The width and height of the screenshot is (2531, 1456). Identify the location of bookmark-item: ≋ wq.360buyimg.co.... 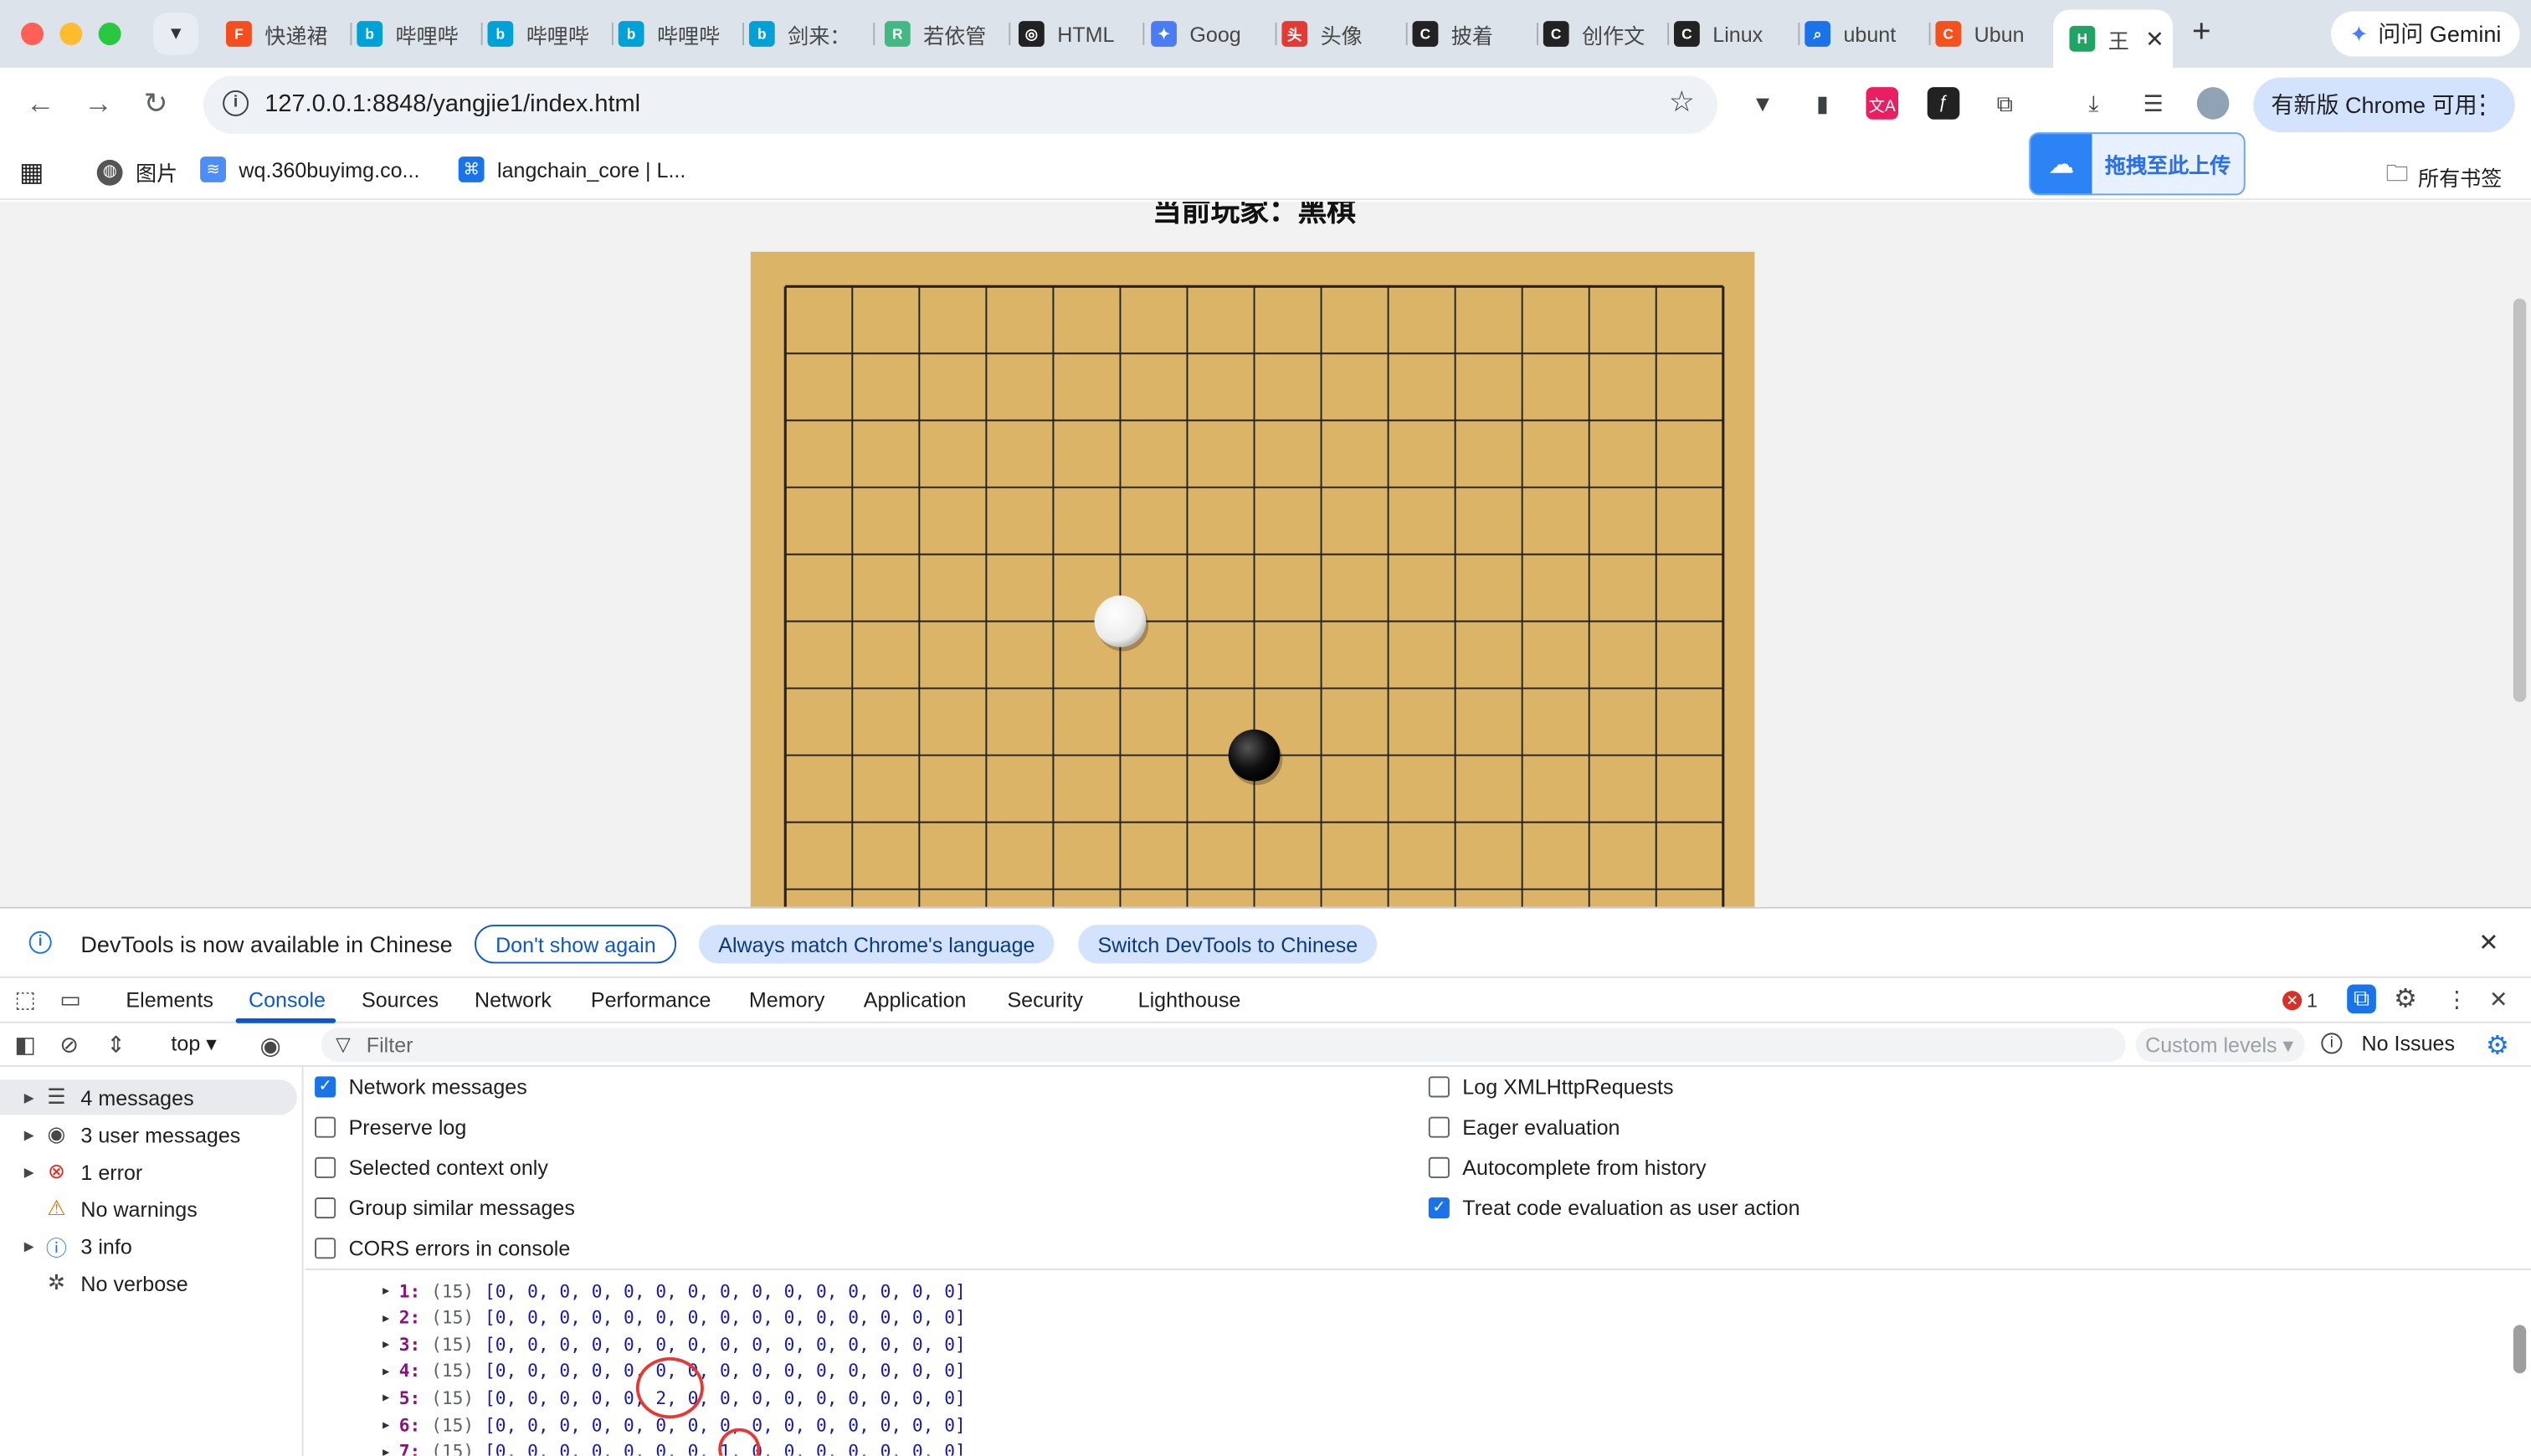
(309, 169).